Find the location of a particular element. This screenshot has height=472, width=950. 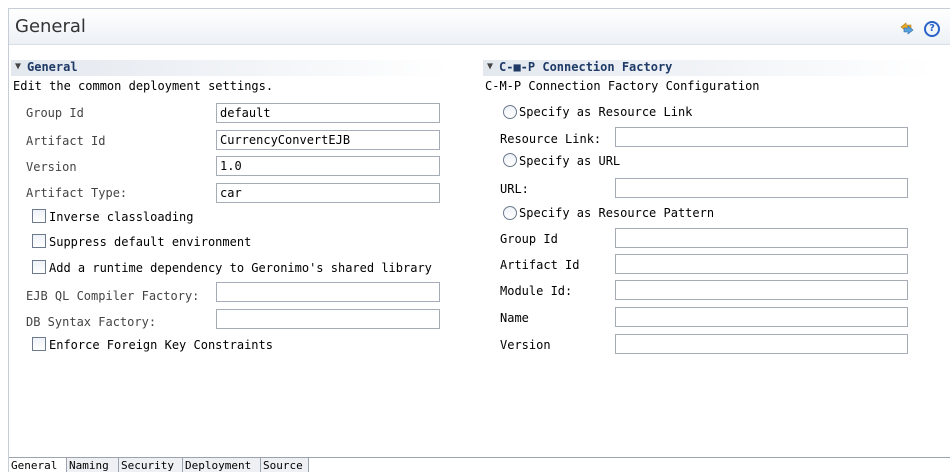

url-radio is located at coordinates (510, 160).